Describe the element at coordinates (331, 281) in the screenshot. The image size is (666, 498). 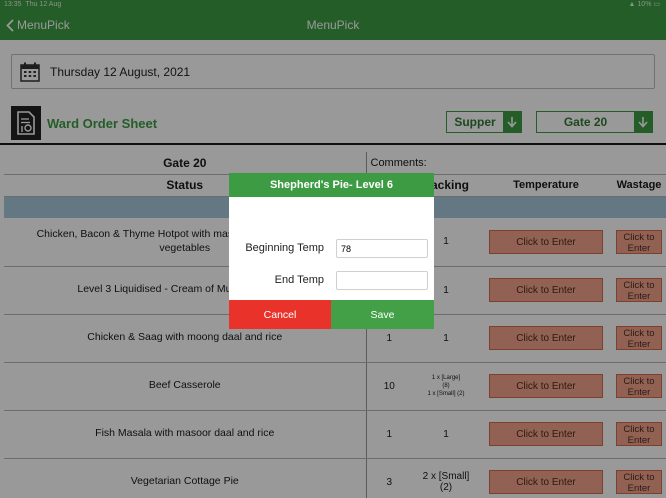
I see `end-temp-row: End Temp` at that location.